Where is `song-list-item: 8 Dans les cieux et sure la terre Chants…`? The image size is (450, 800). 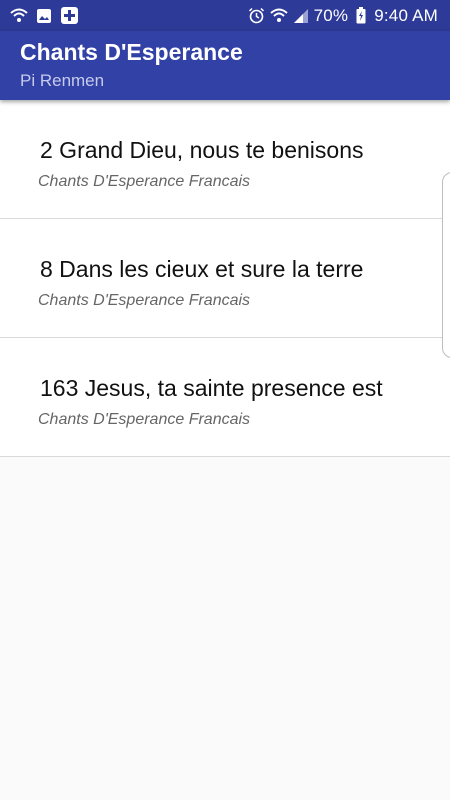 song-list-item: 8 Dans les cieux et sure la terre Chants… is located at coordinates (225, 278).